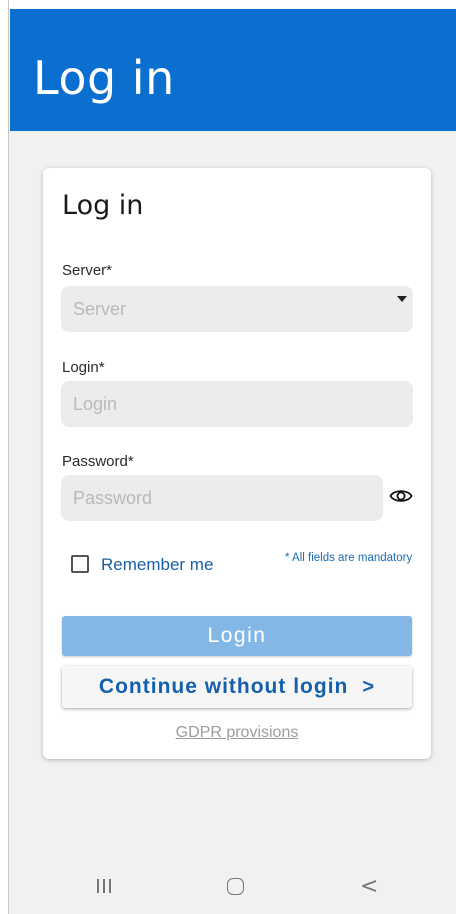 The width and height of the screenshot is (456, 914). What do you see at coordinates (104, 886) in the screenshot?
I see `recent-apps-icon` at bounding box center [104, 886].